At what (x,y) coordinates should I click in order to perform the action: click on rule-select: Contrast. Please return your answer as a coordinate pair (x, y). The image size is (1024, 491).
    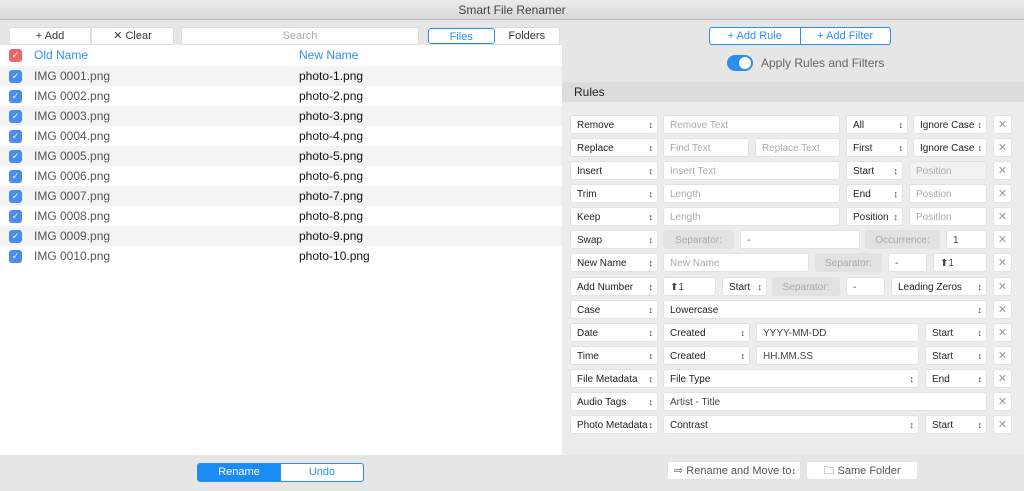
    Looking at the image, I should click on (791, 424).